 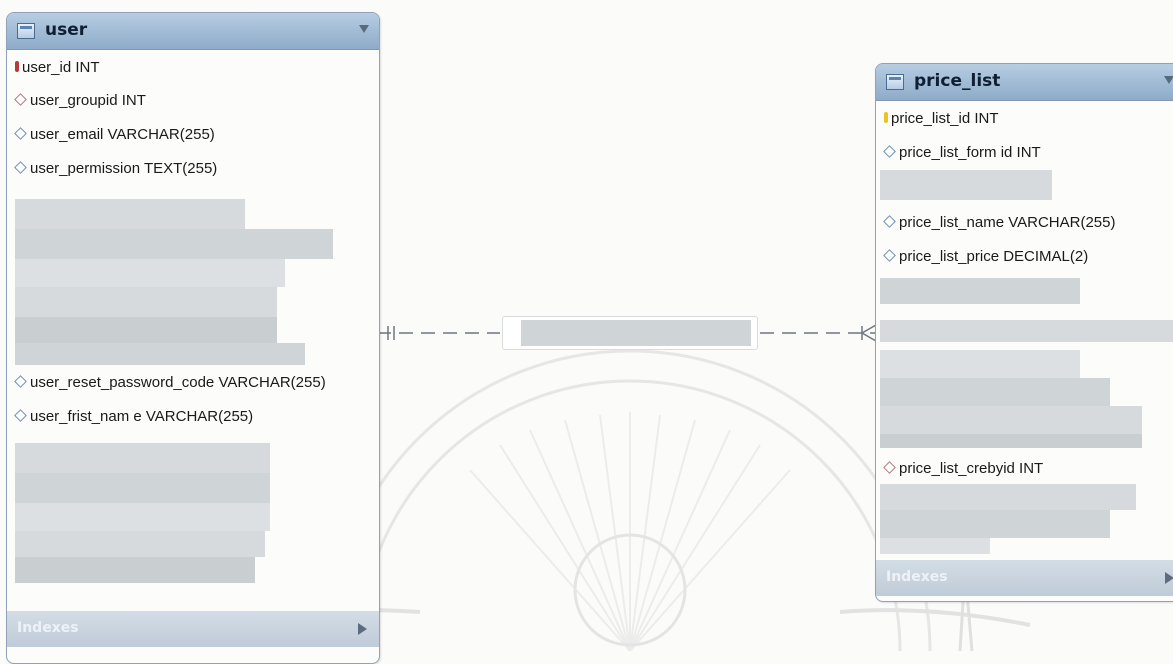 I want to click on column-label: user_permission TEXT(255), so click(x=124, y=168).